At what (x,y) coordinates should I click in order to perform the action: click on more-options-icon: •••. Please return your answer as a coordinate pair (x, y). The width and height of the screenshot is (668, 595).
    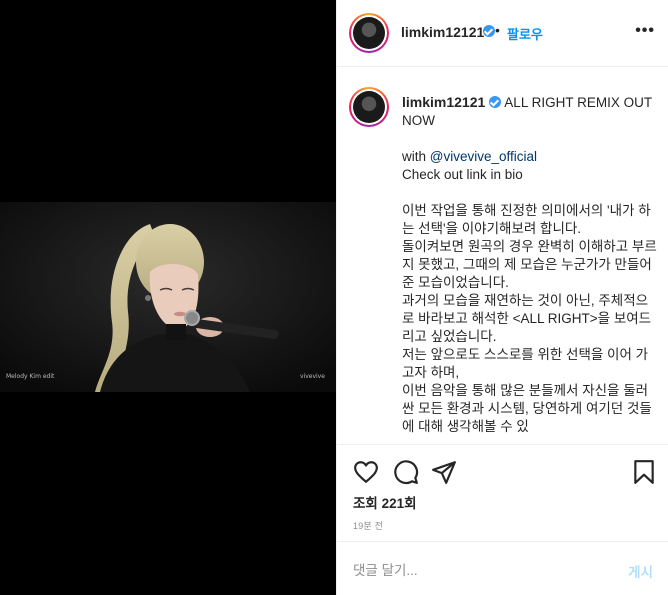
    Looking at the image, I should click on (645, 31).